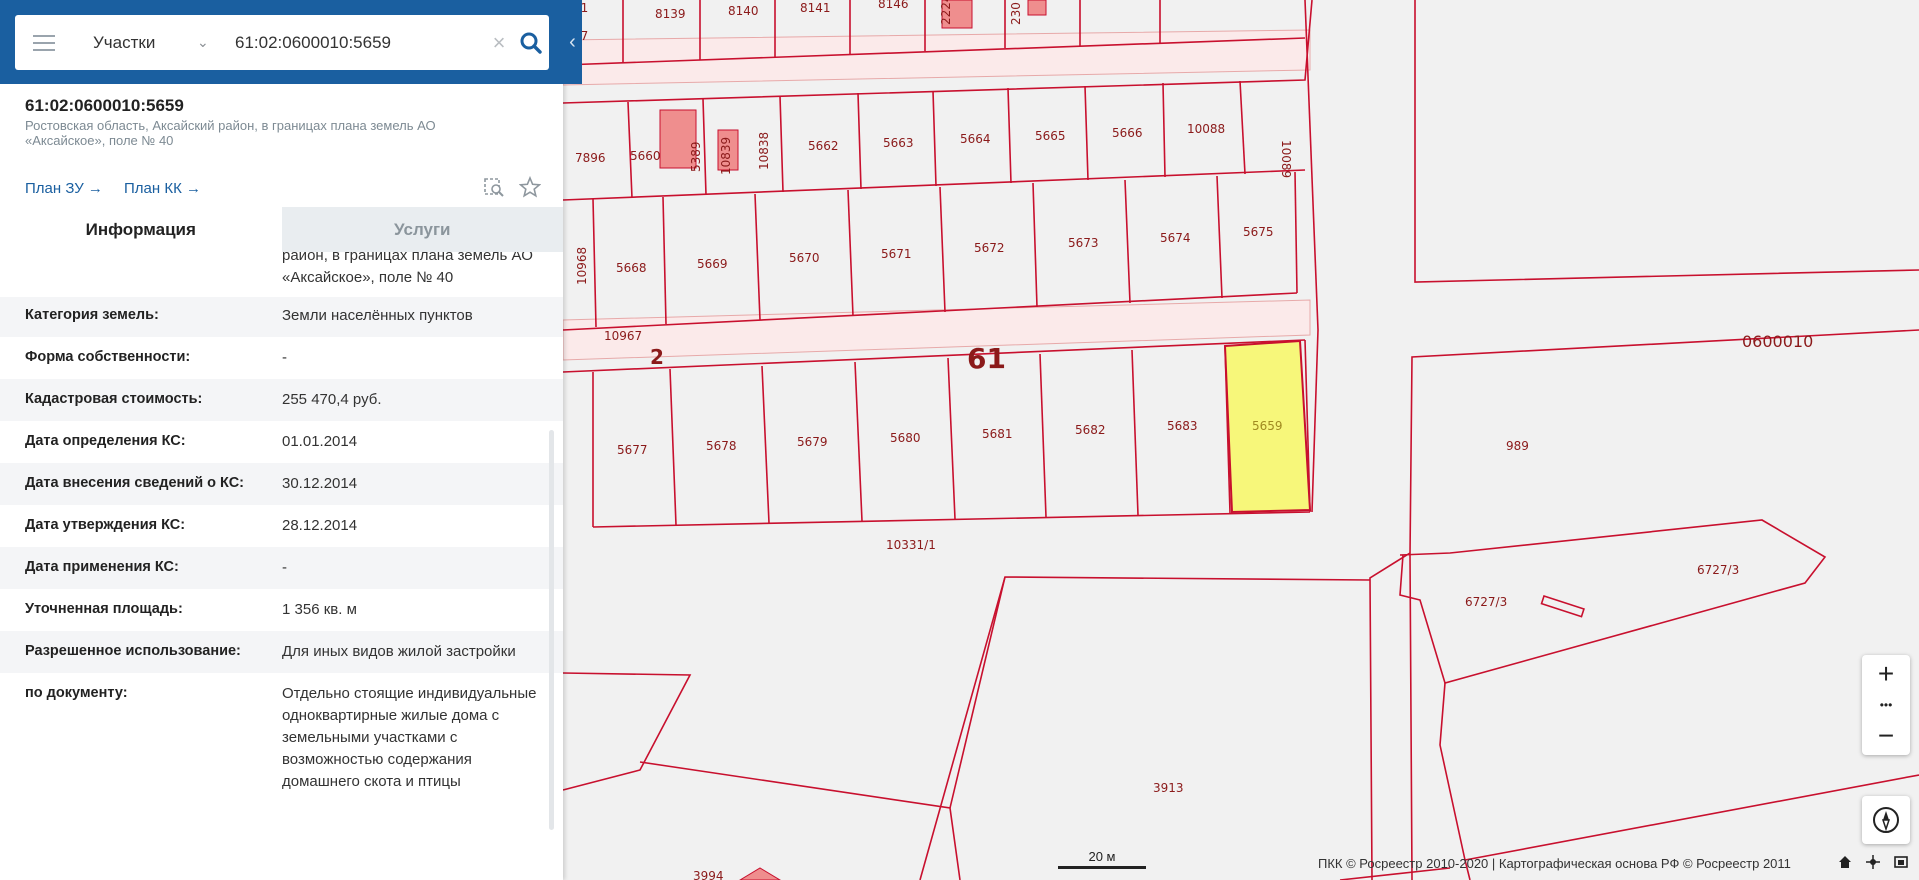  Describe the element at coordinates (499, 43) in the screenshot. I see `clear-icon: ×` at that location.